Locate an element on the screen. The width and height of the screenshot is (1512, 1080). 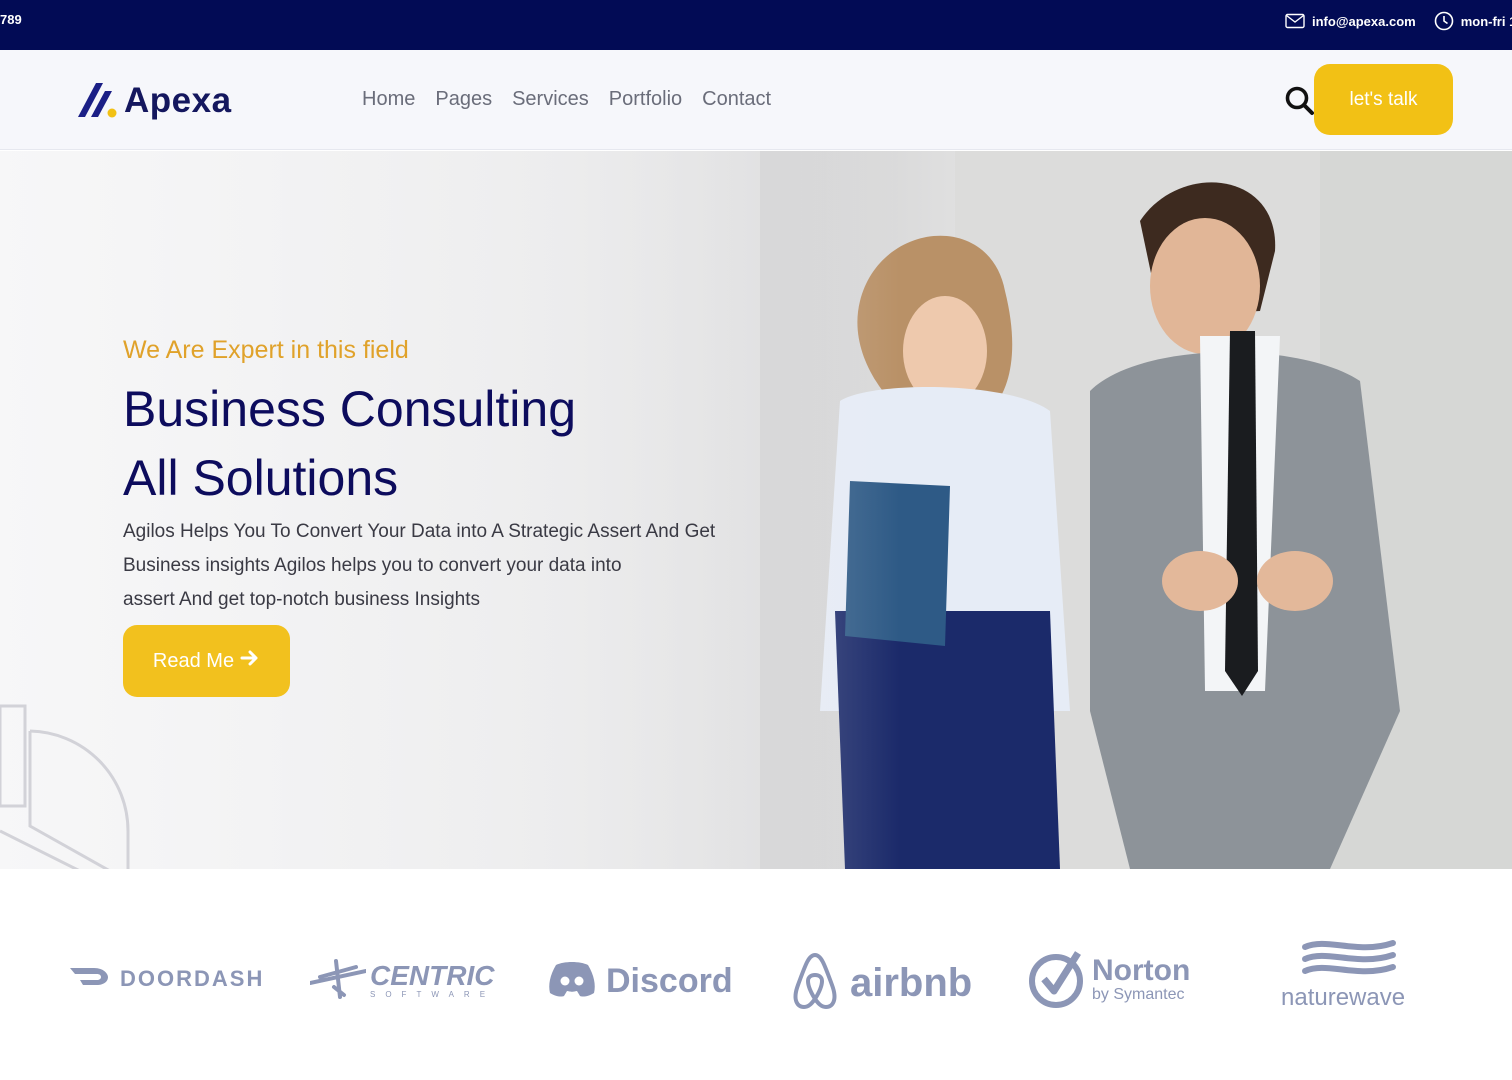
site-logo: Apexa is located at coordinates (154, 100).